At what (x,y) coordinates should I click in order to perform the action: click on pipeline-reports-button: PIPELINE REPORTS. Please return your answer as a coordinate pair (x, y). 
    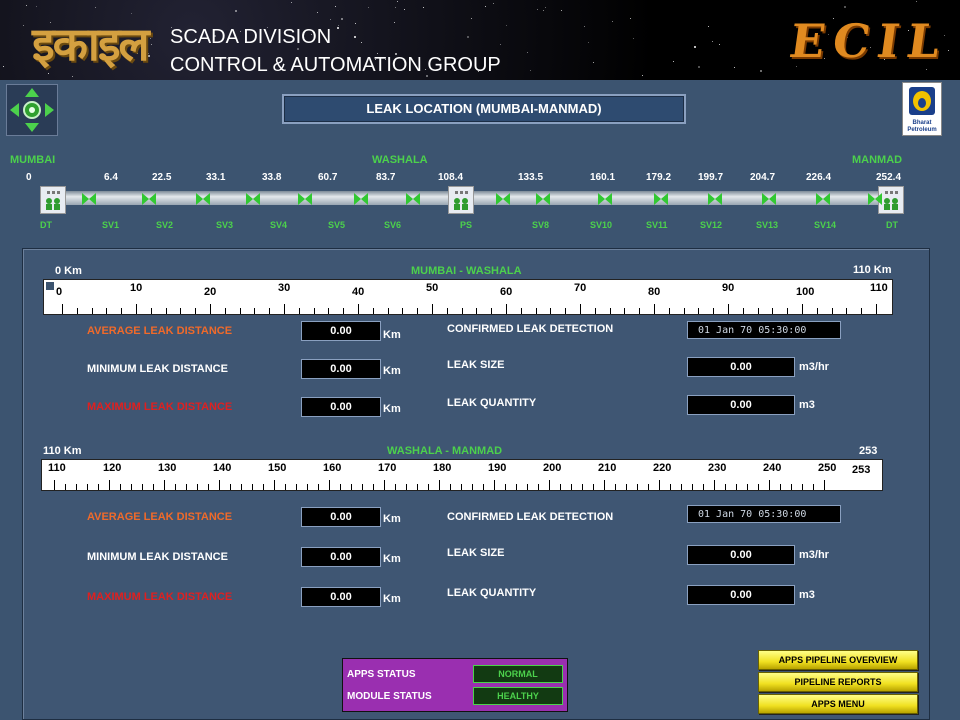
    Looking at the image, I should click on (838, 682).